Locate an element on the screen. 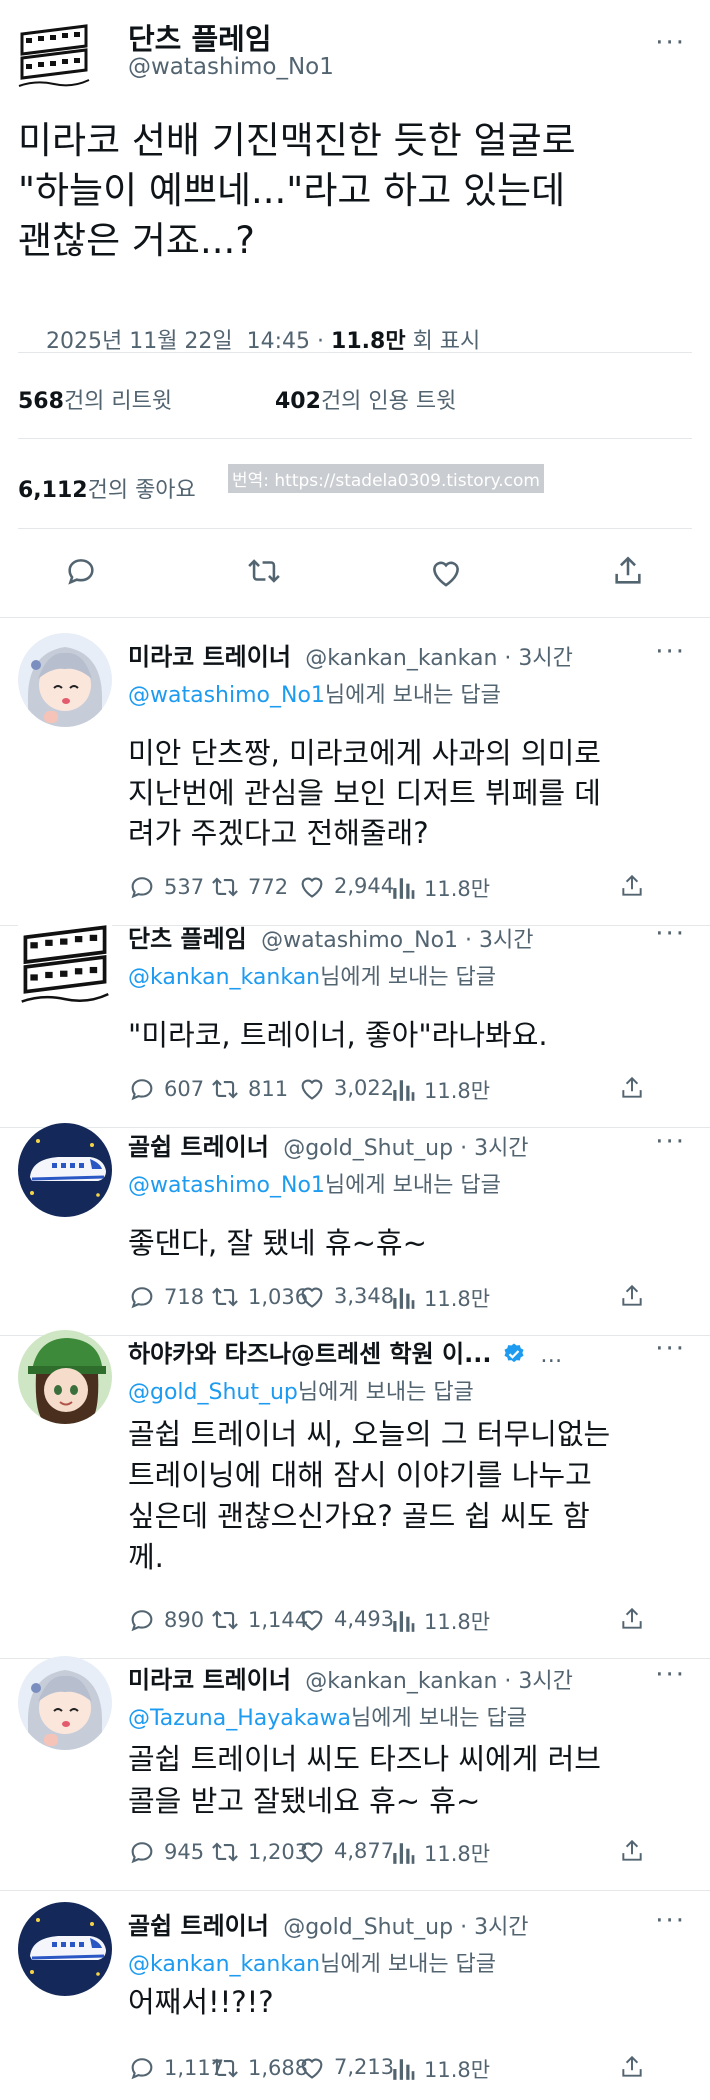 The image size is (710, 2100). like-action: 7,213 is located at coordinates (346, 2067).